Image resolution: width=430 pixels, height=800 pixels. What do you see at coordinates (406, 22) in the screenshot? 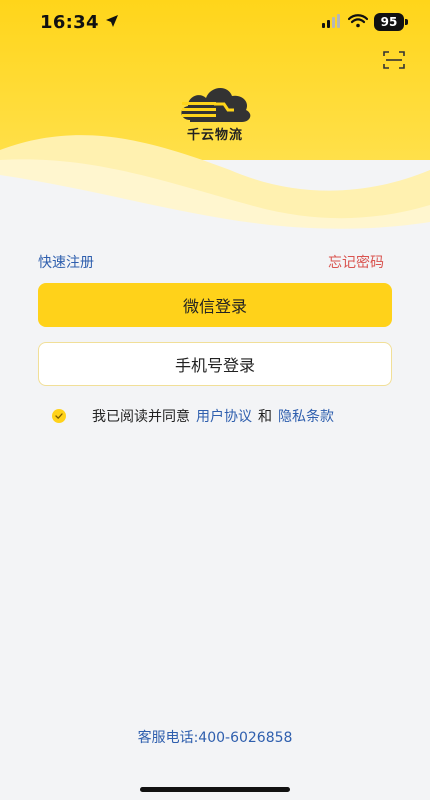
I see `battery-tip` at bounding box center [406, 22].